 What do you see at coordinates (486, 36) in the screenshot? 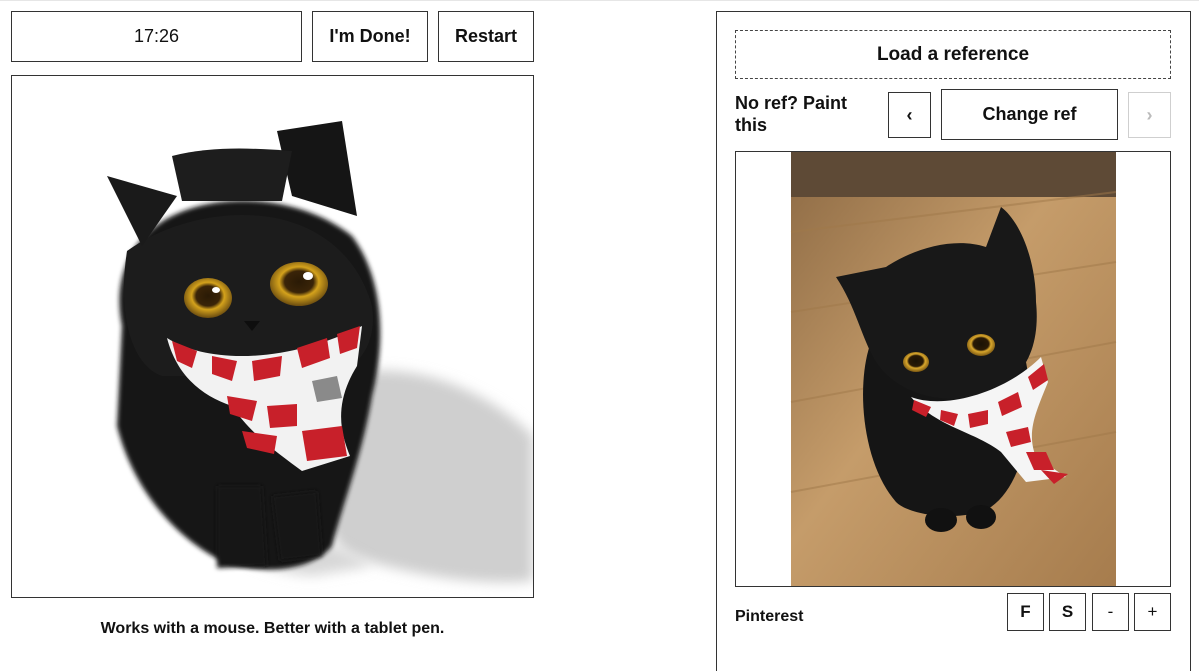
I see `restart-button: Restart` at bounding box center [486, 36].